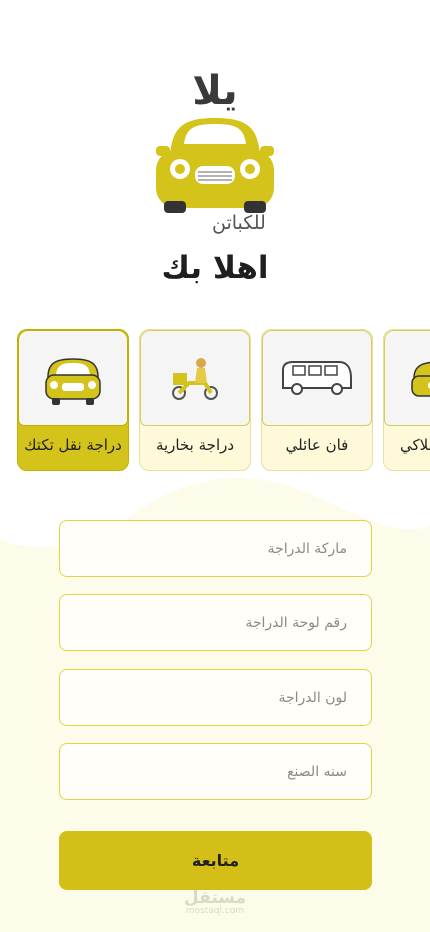 The image size is (430, 932). I want to click on vehicle-card-tuktuk: دراجة نقل تكتك, so click(73, 400).